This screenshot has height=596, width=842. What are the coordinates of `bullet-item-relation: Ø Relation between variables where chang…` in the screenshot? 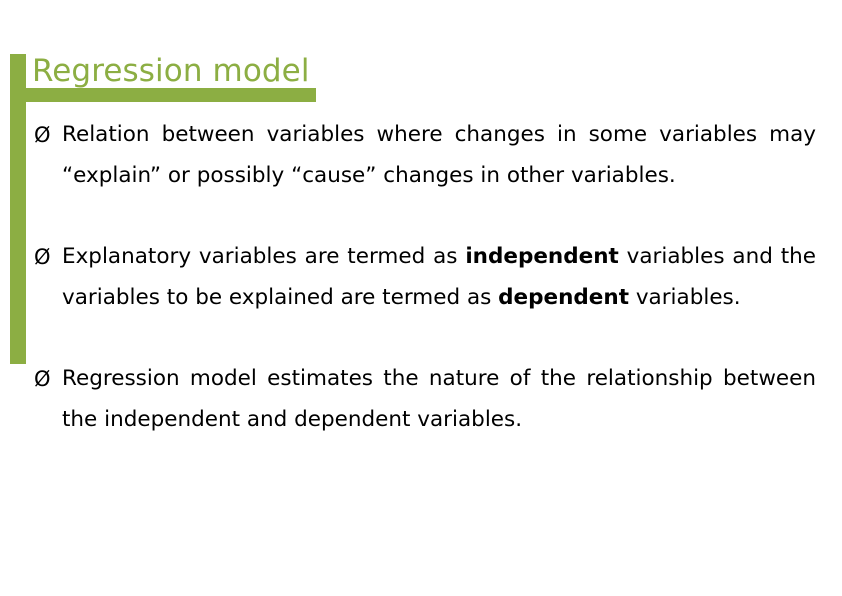 It's located at (425, 155).